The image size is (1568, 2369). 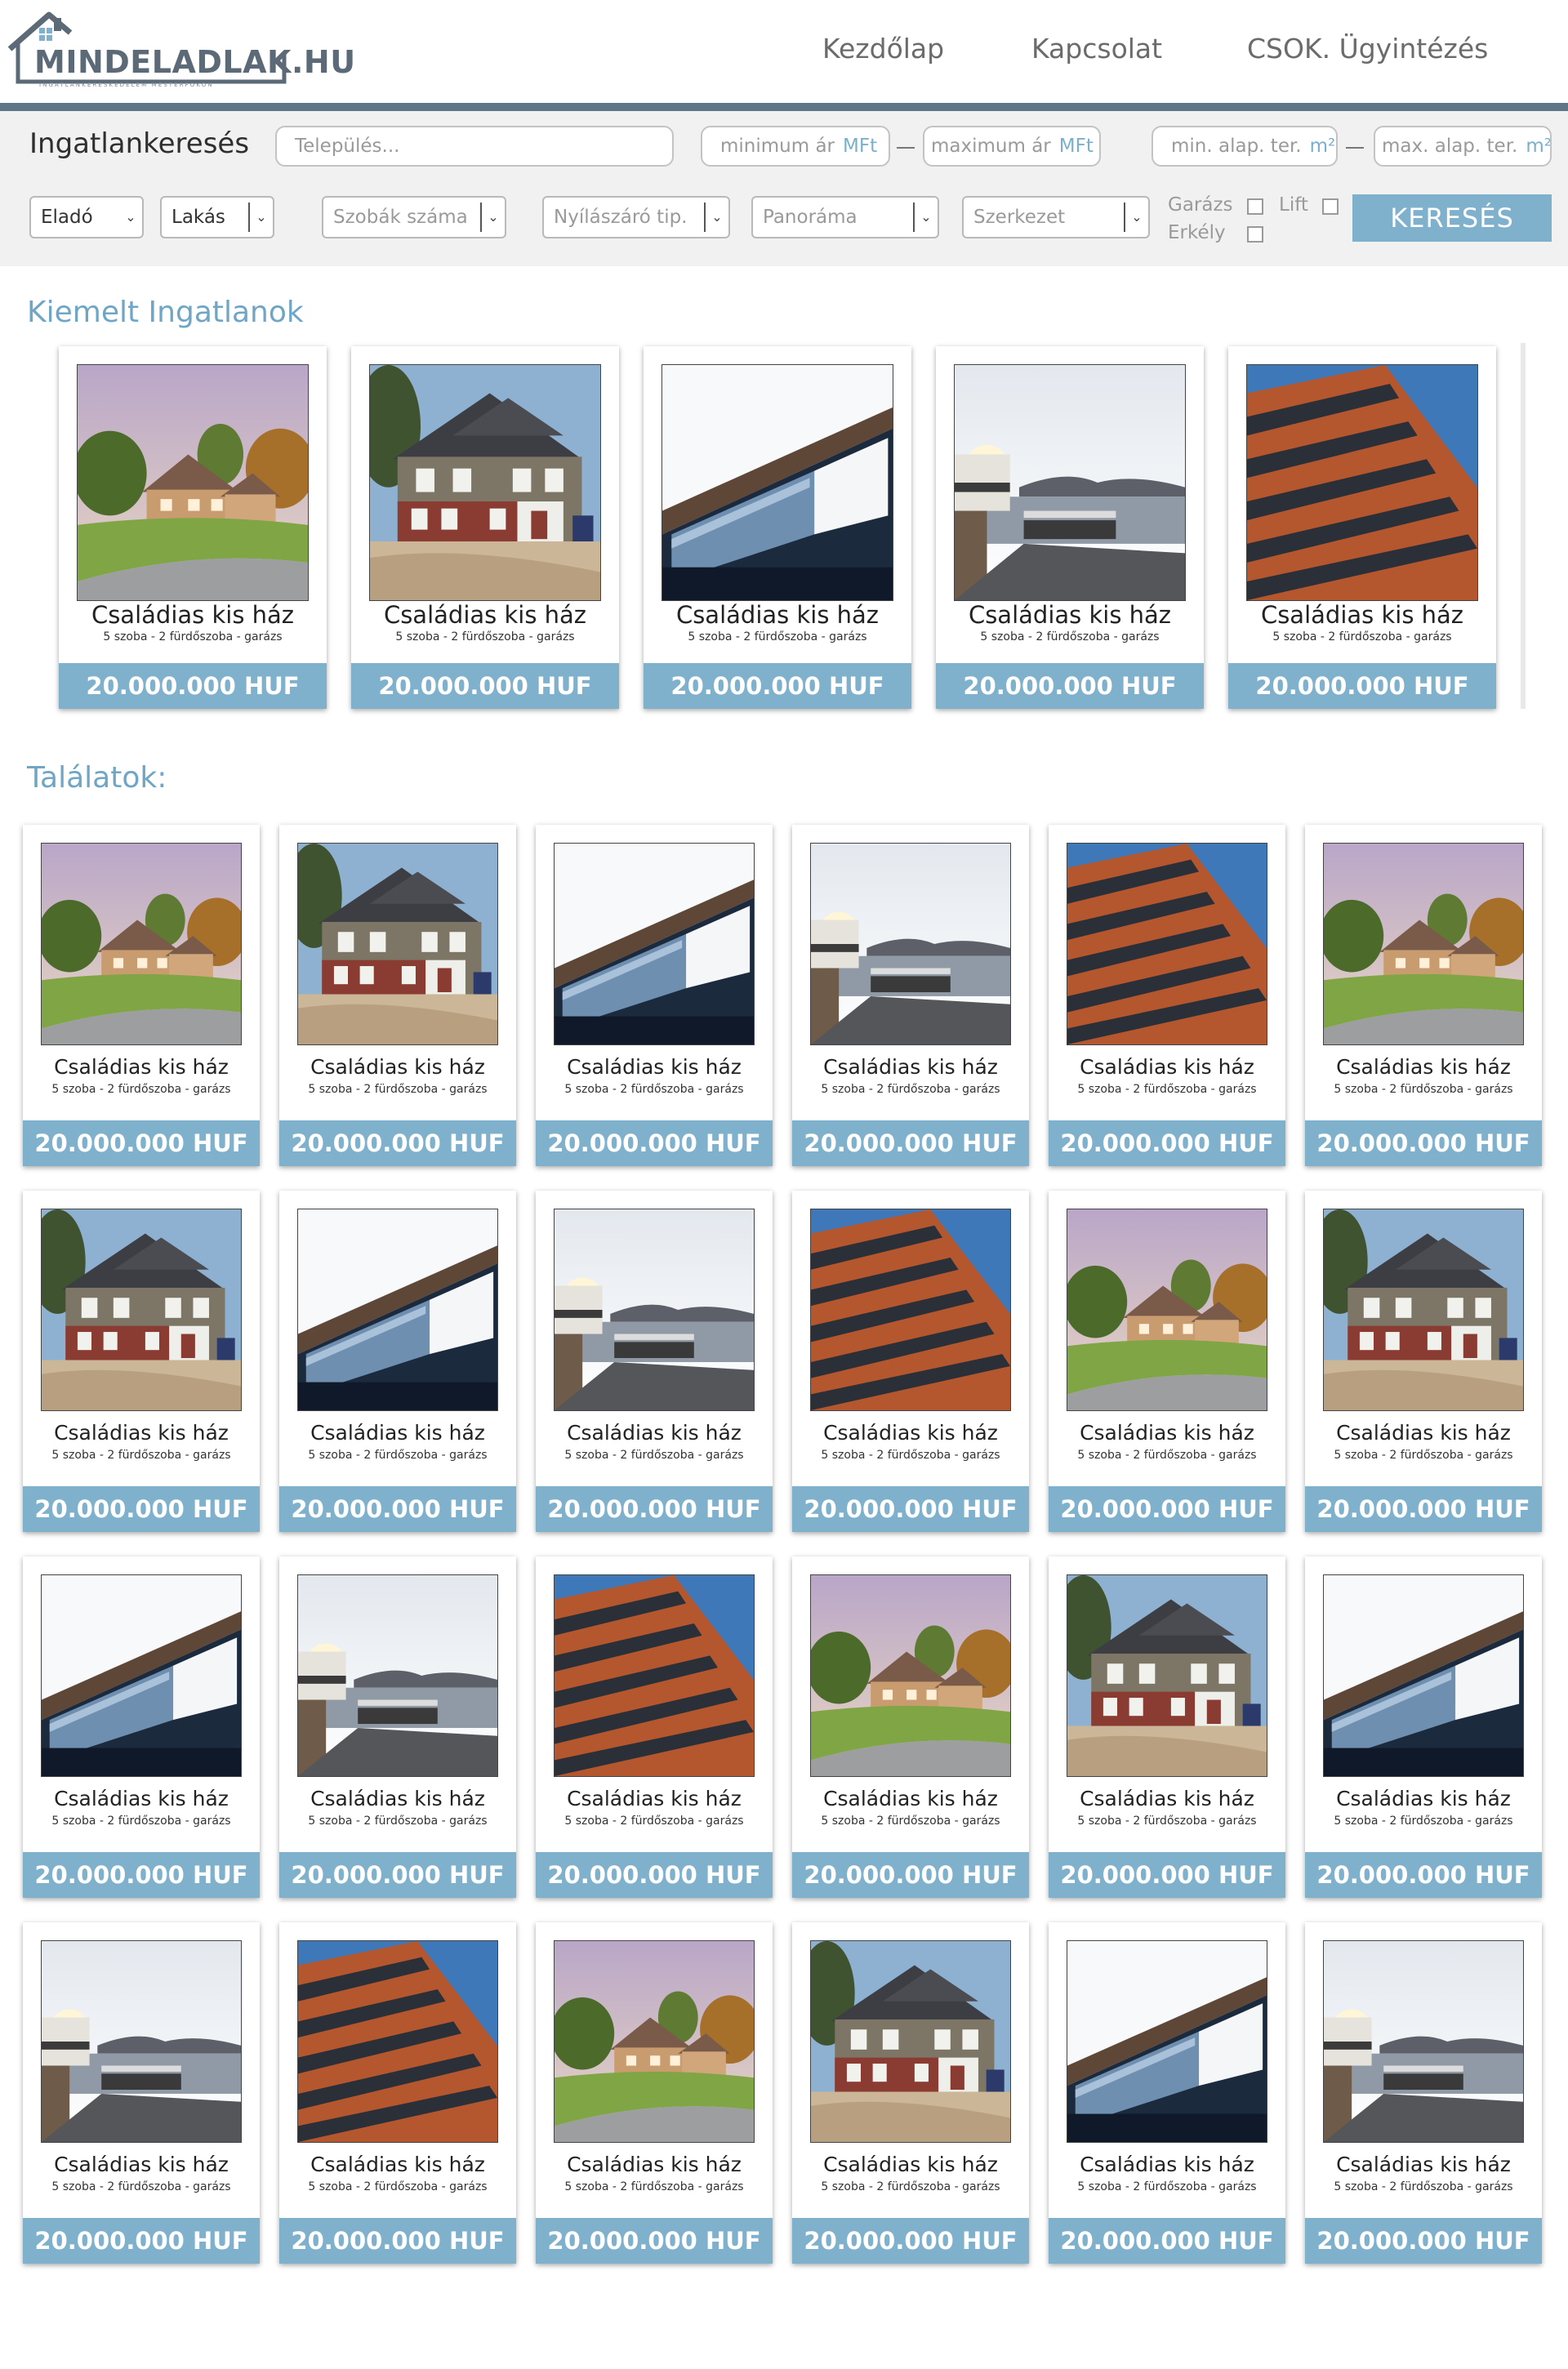 I want to click on view-select: Panoráma ⌄, so click(x=845, y=217).